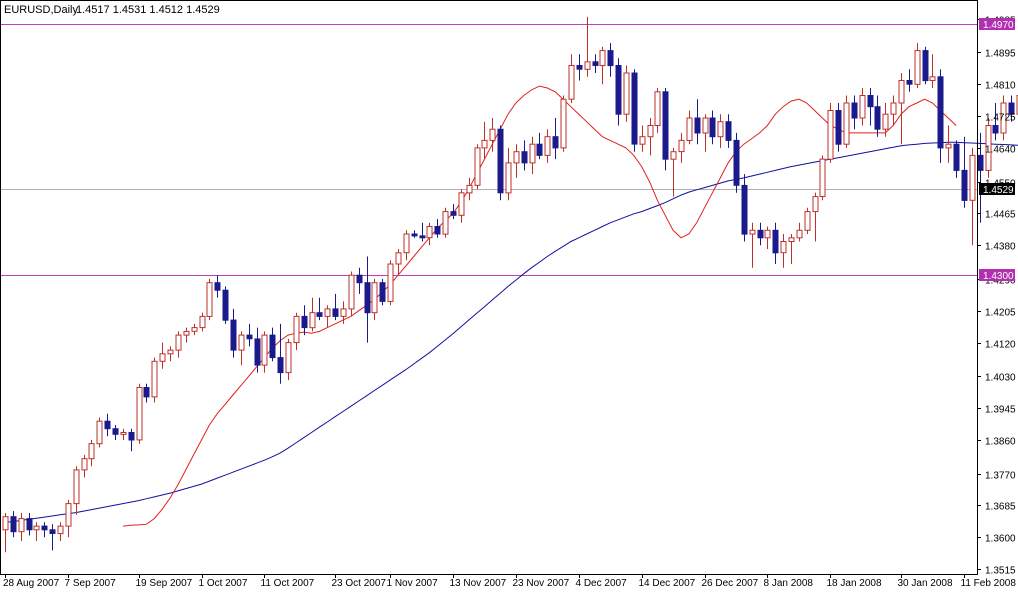 The height and width of the screenshot is (596, 1018). Describe the element at coordinates (1000, 442) in the screenshot. I see `y-tick-label: 1.3860` at that location.